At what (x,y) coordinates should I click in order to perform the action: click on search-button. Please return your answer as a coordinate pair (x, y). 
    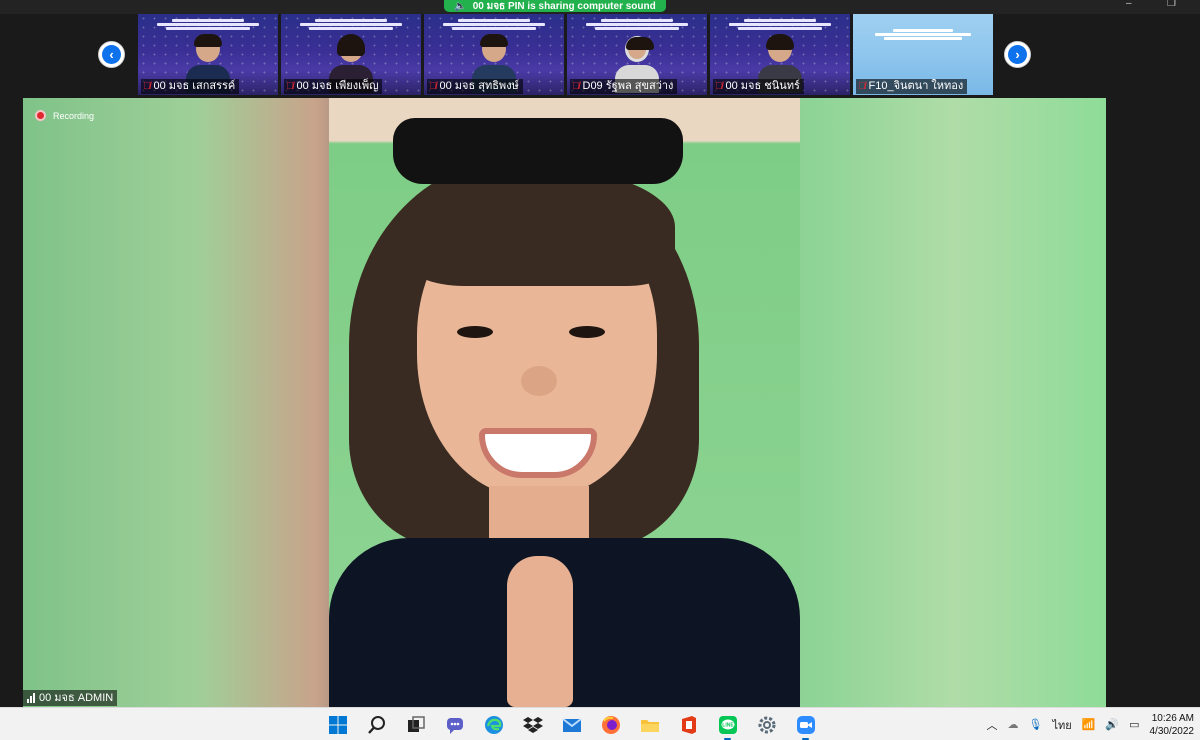
    Looking at the image, I should click on (376, 724).